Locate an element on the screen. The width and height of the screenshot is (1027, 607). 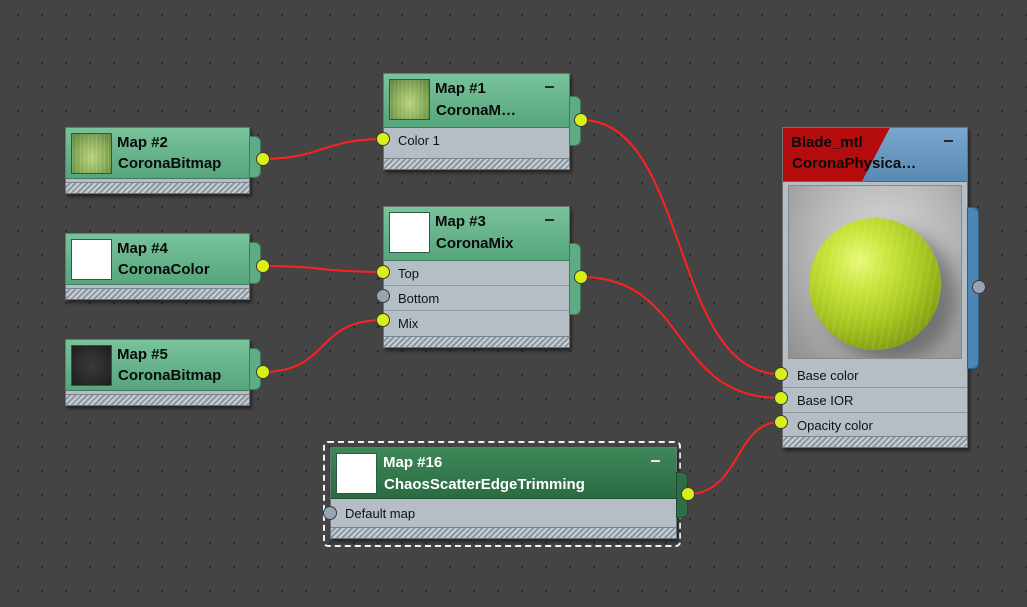
map5-type: CoronaBitmap is located at coordinates (170, 375).